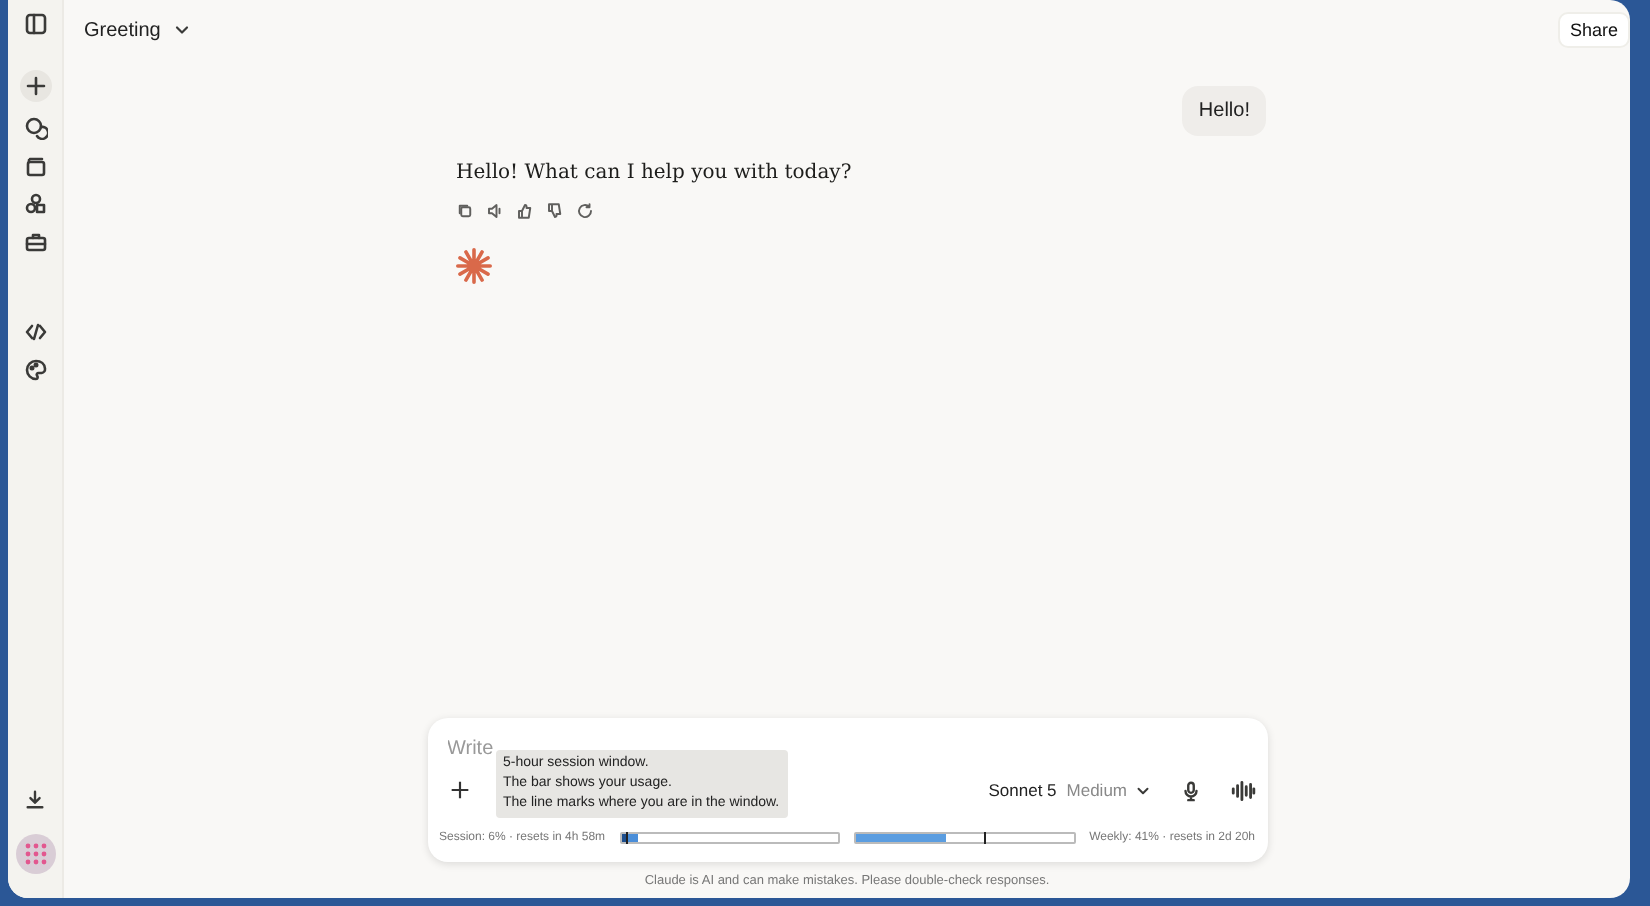 This screenshot has width=1650, height=906. Describe the element at coordinates (465, 211) in the screenshot. I see `copy-icon` at that location.